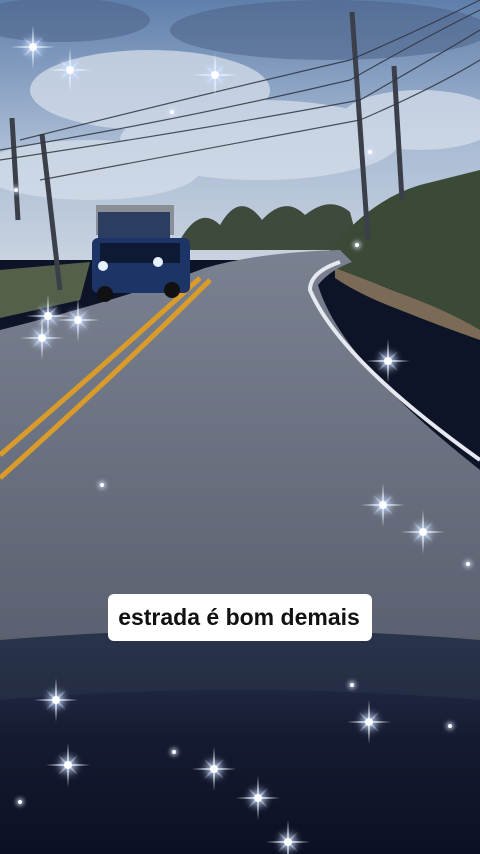  I want to click on left-shoulder, so click(45, 290).